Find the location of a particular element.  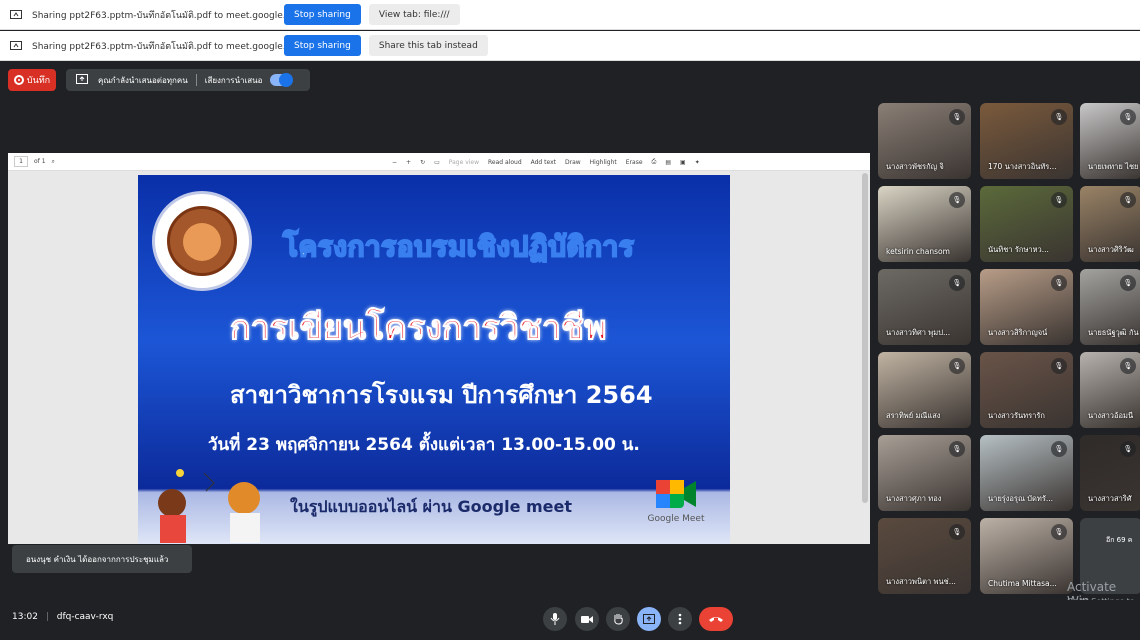

page-number-input: 1 is located at coordinates (21, 161).